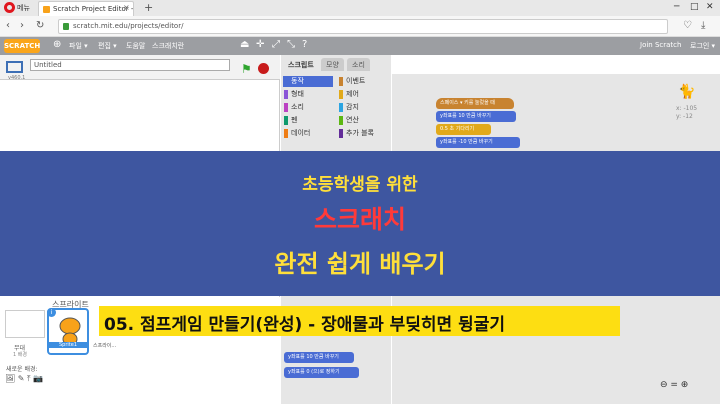  Describe the element at coordinates (475, 103) in the screenshot. I see `script-block: 스페이스 ▾ 키를 눌렀을 때` at that location.